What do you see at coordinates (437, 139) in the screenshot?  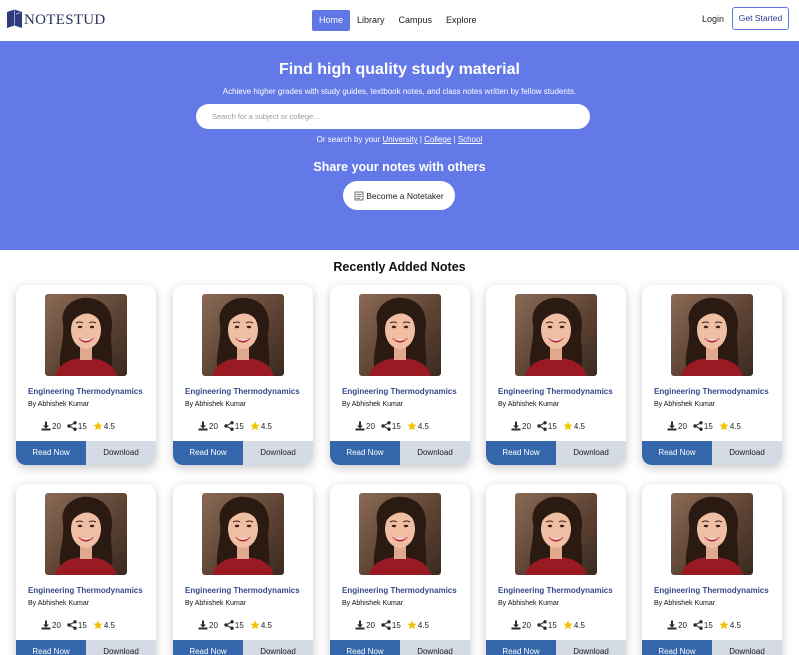 I see `college-link: College` at bounding box center [437, 139].